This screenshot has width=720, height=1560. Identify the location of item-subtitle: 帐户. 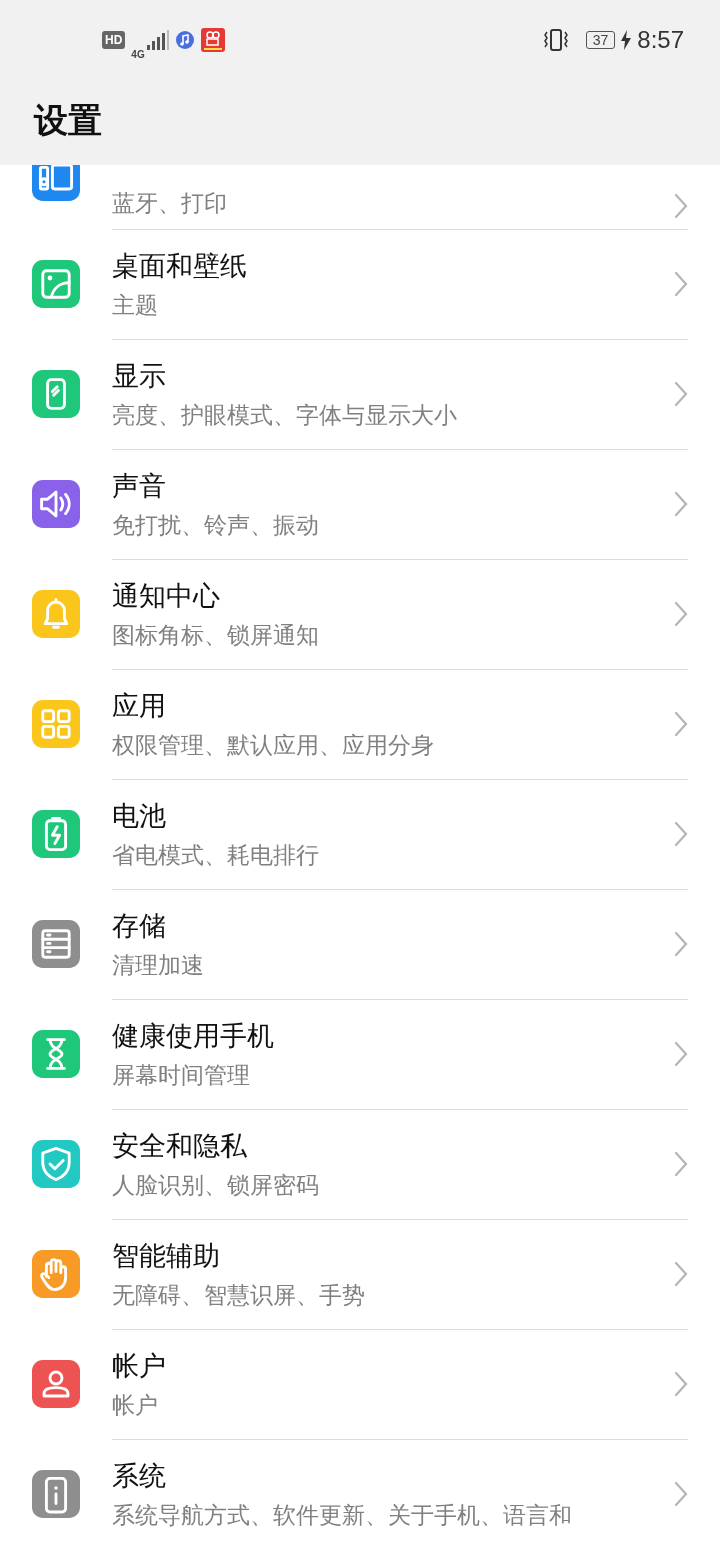
(135, 1405).